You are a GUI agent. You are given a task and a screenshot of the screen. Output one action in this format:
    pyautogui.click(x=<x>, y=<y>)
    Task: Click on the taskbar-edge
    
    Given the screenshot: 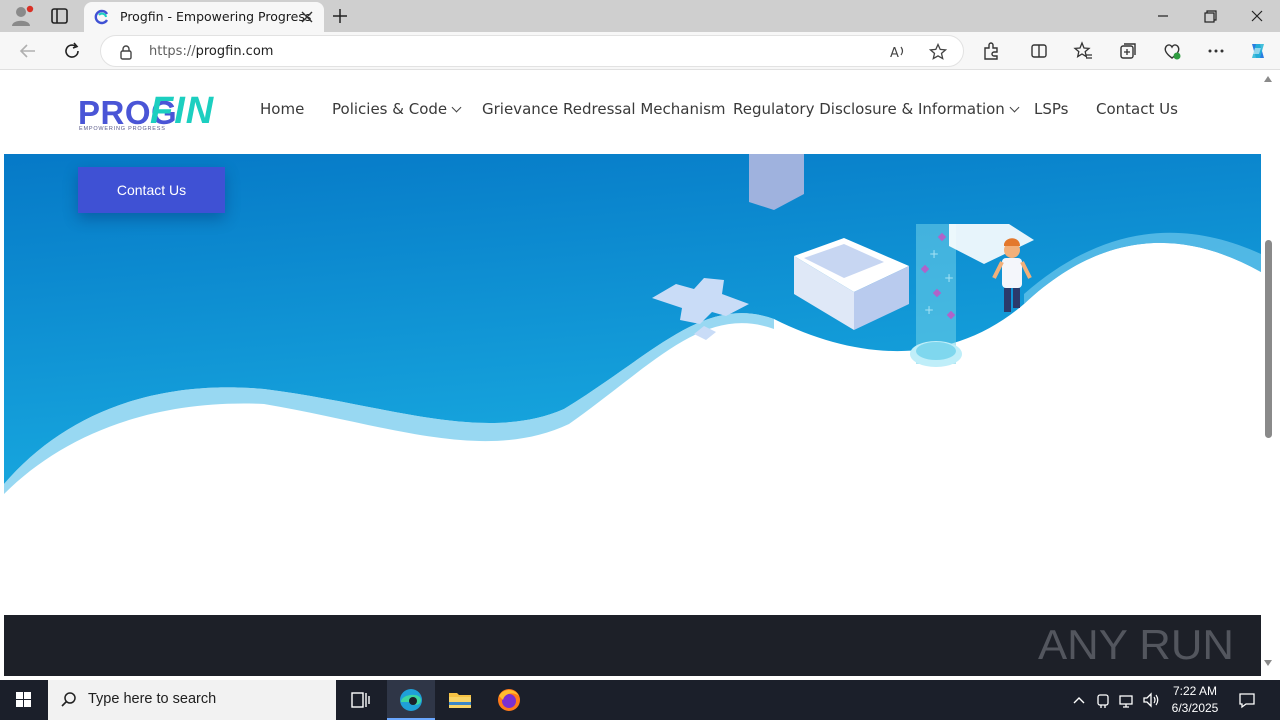 What is the action you would take?
    pyautogui.click(x=411, y=700)
    